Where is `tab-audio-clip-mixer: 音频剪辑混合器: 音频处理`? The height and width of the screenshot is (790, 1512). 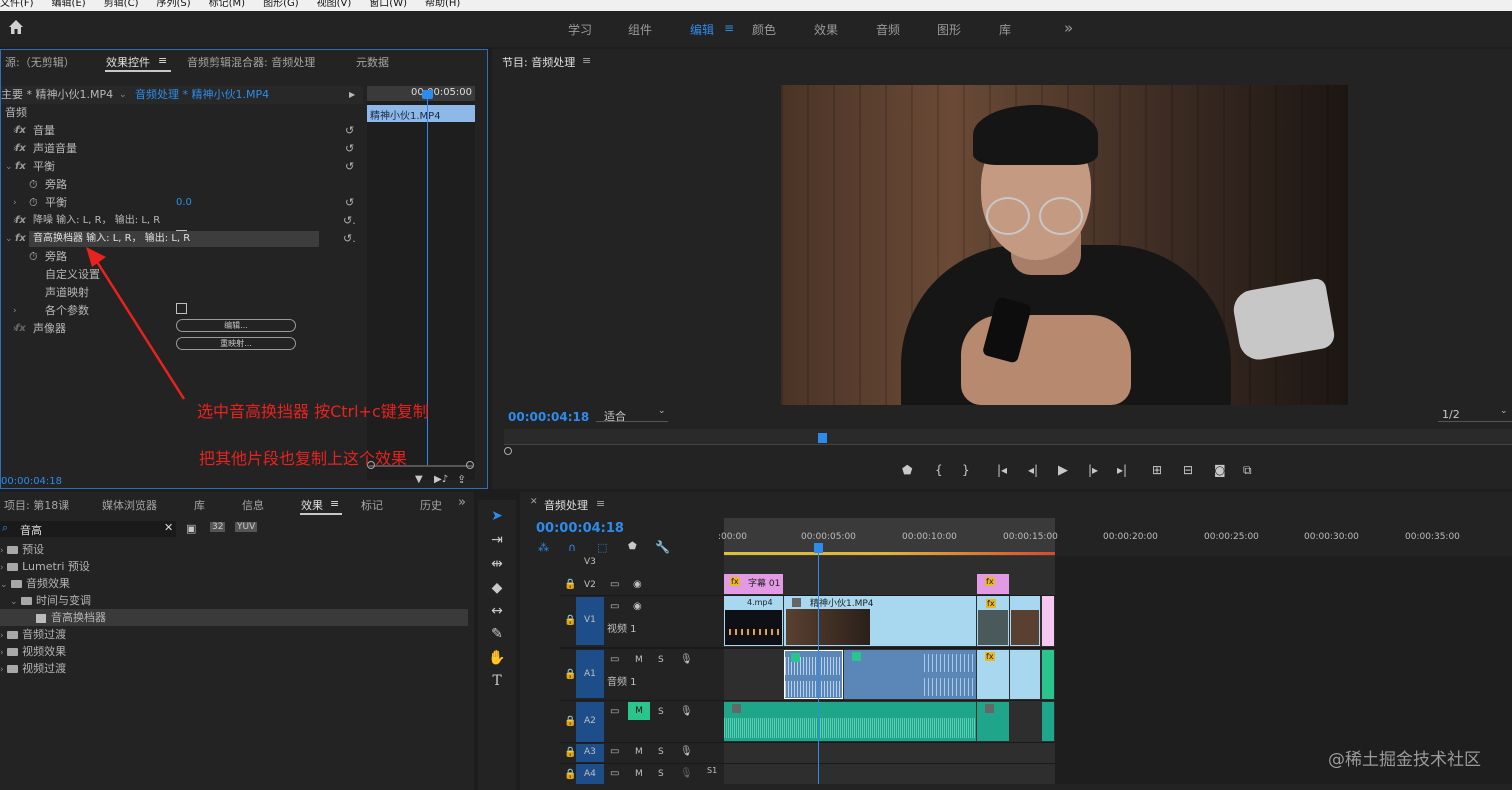 tab-audio-clip-mixer: 音频剪辑混合器: 音频处理 is located at coordinates (251, 62).